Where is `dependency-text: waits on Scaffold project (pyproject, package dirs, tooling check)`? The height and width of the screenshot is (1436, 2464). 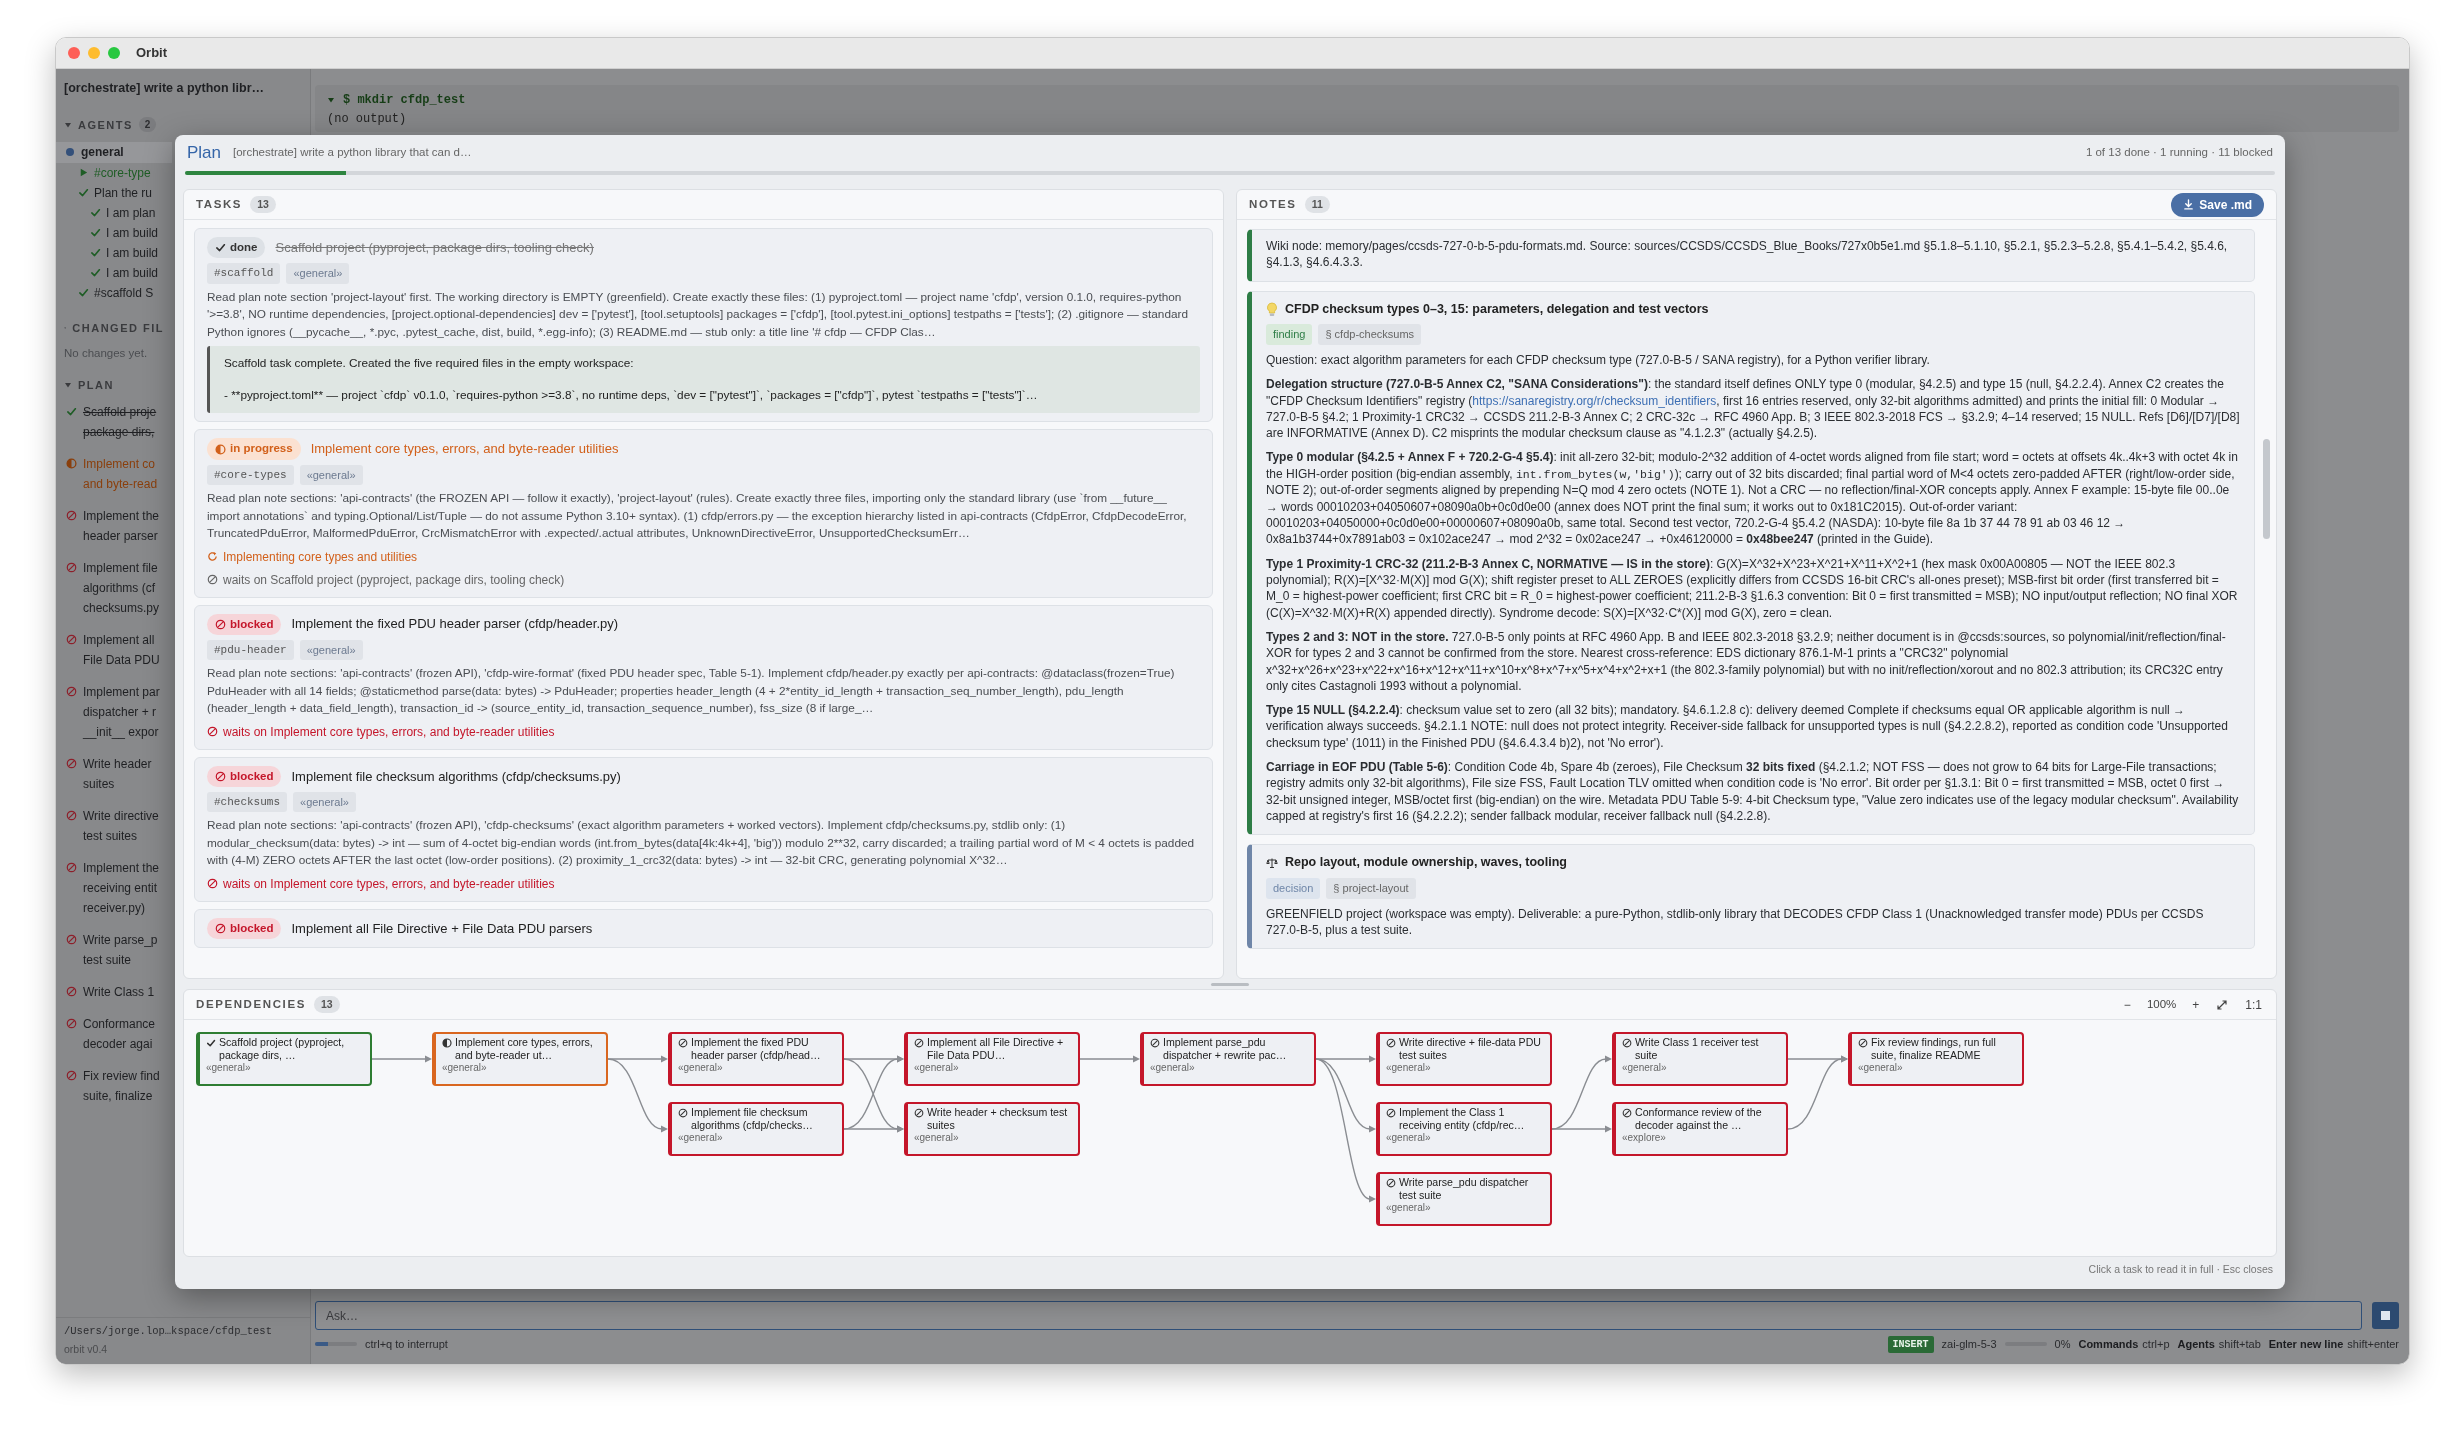
dependency-text: waits on Scaffold project (pyproject, package dirs, tooling check) is located at coordinates (394, 580).